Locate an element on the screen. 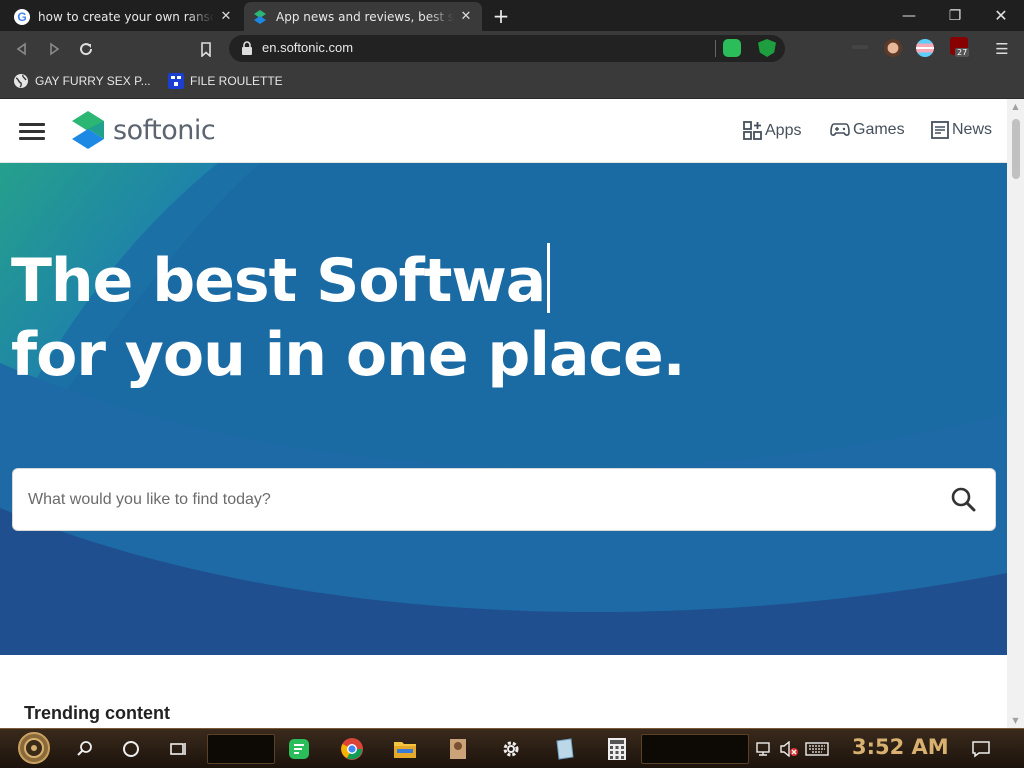 The width and height of the screenshot is (1024, 768). tab-google-search: G how to create your own ransomware ✕ is located at coordinates (124, 16).